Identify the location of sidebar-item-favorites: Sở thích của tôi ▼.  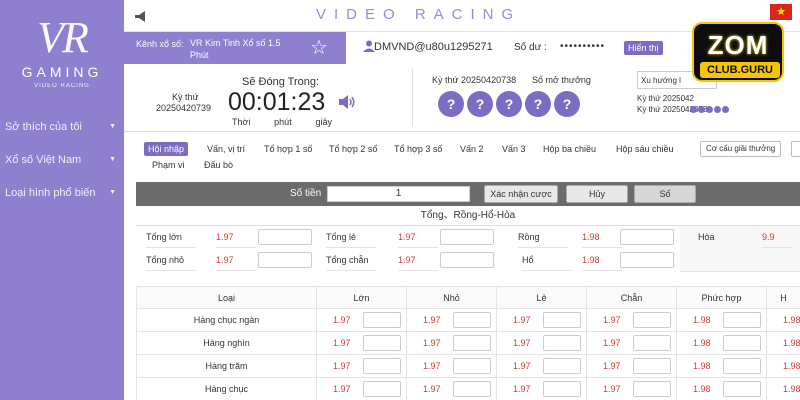
(62, 126).